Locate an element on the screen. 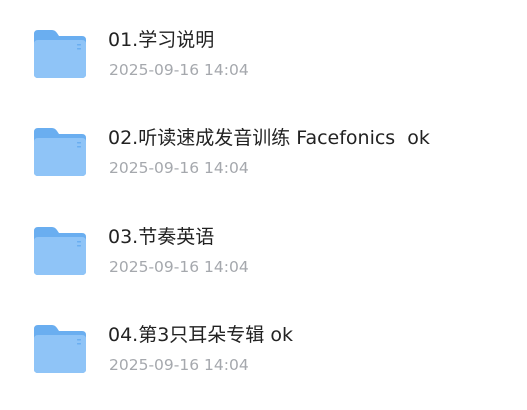 The height and width of the screenshot is (410, 527). folder-name: 03.节奏英语 is located at coordinates (161, 237).